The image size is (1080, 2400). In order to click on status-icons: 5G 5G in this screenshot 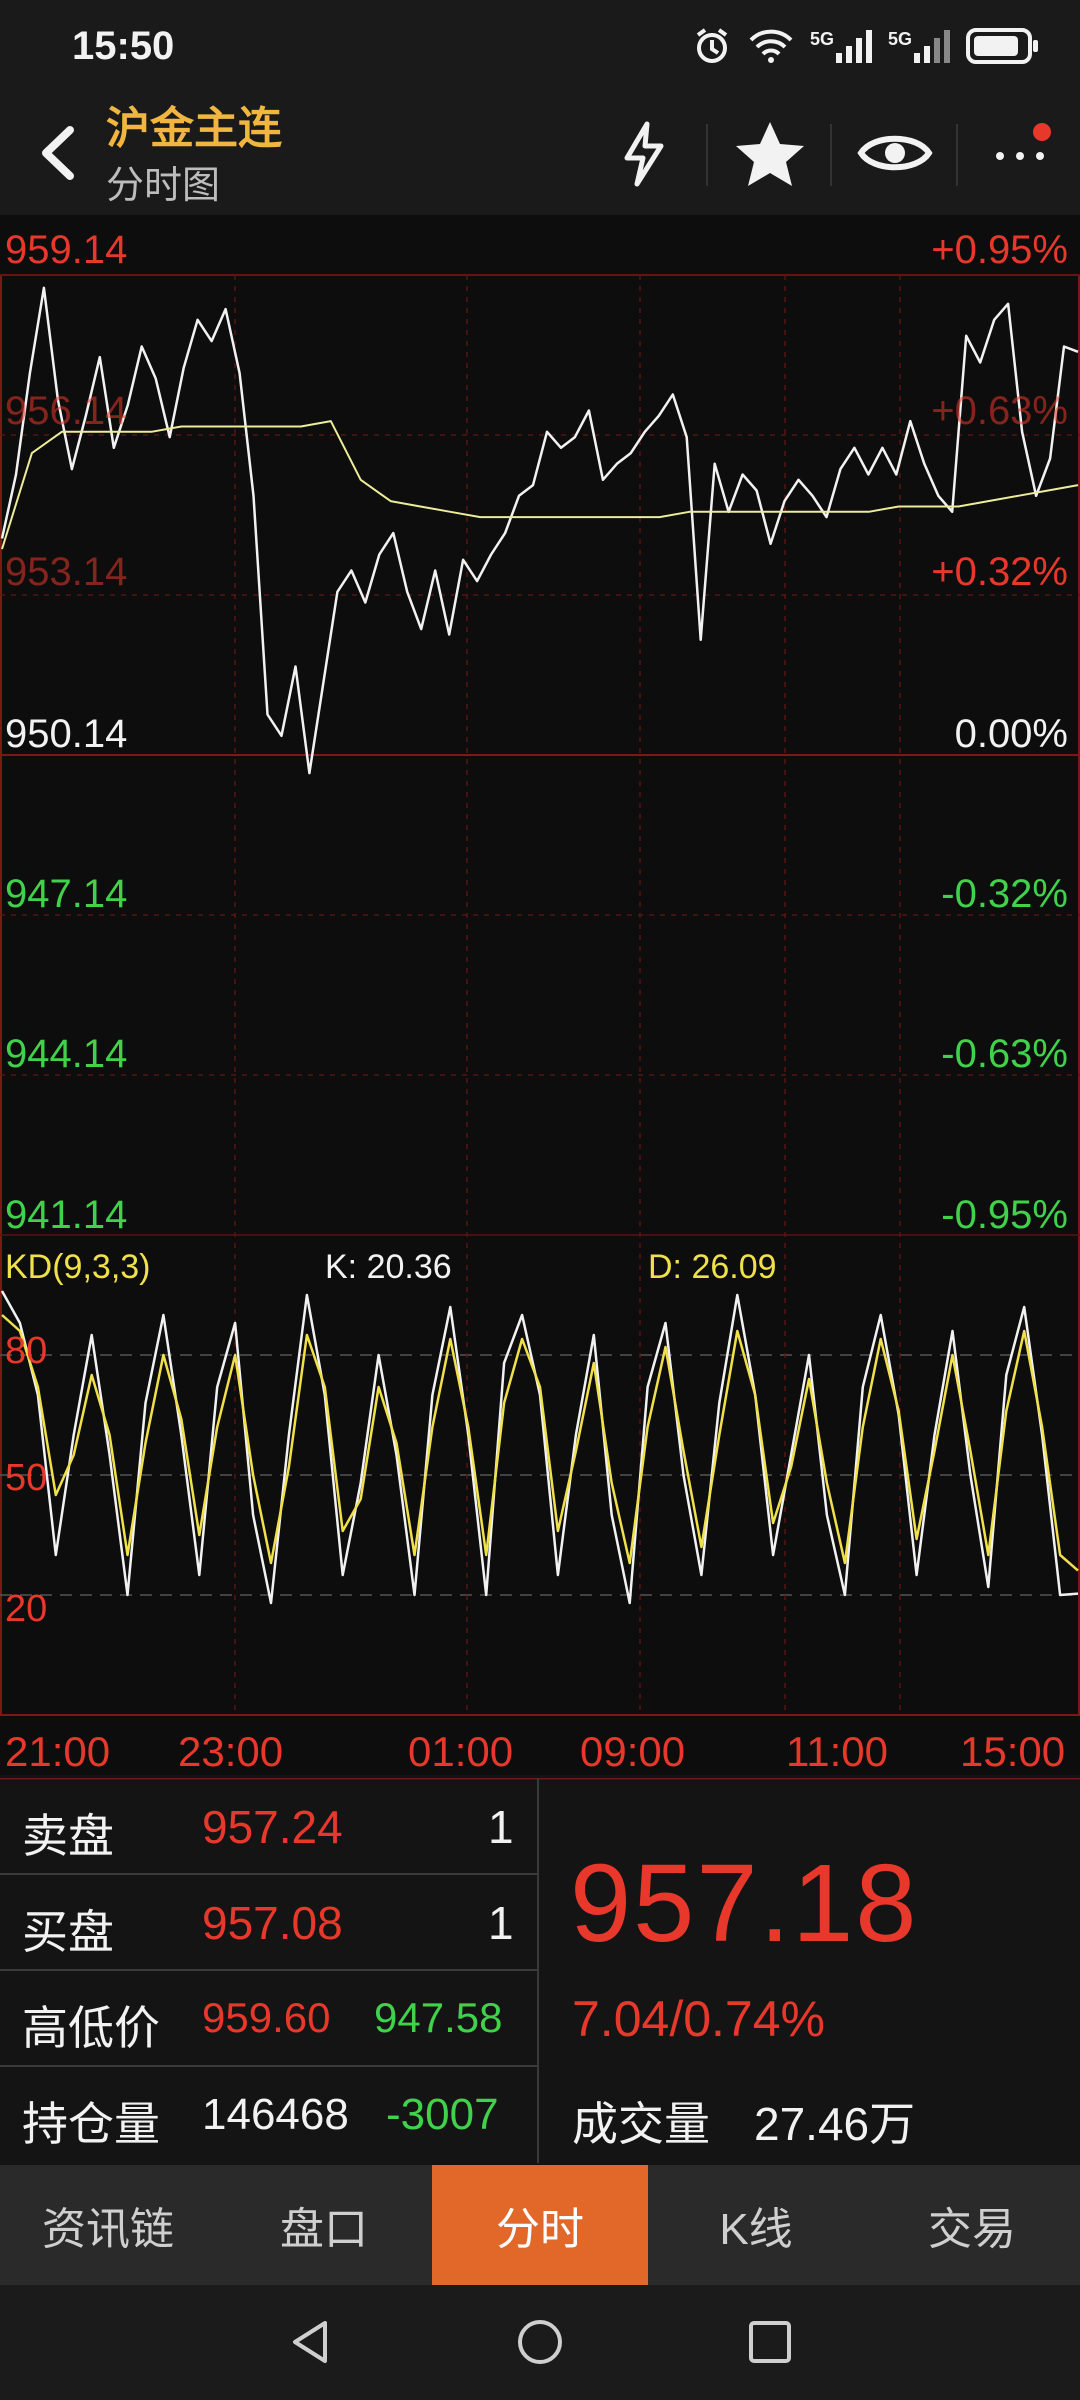, I will do `click(866, 46)`.